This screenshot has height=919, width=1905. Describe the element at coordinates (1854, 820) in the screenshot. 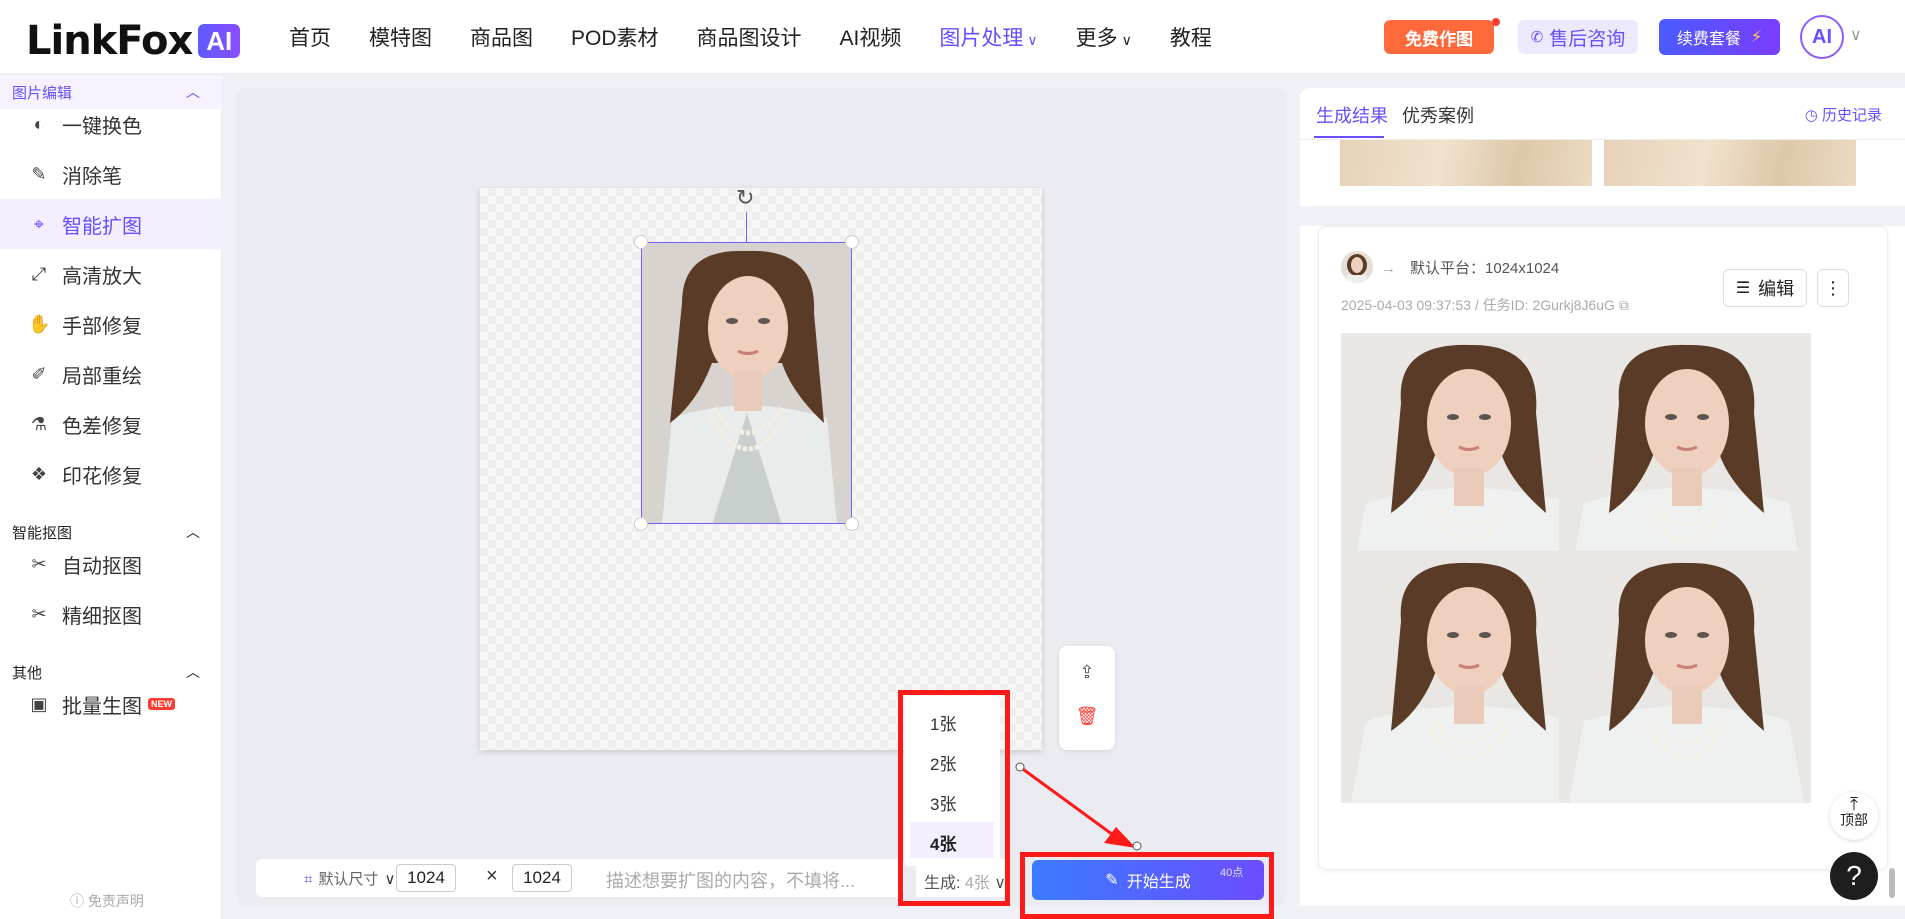

I see `back-to-top-label: 顶部` at that location.